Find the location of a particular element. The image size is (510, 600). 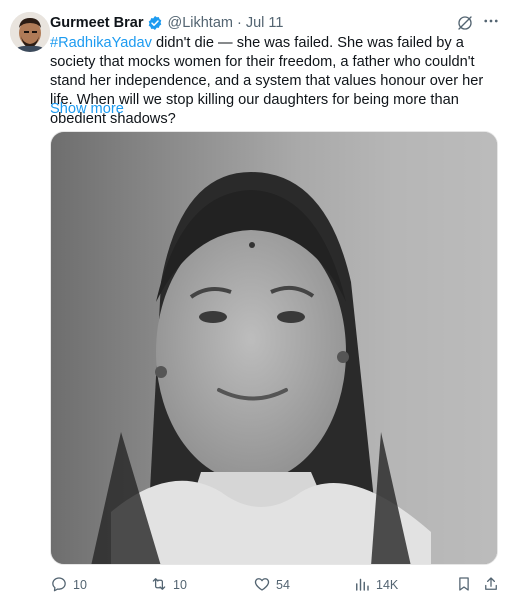

action-bar: 10 10 54 14K is located at coordinates (275, 585).